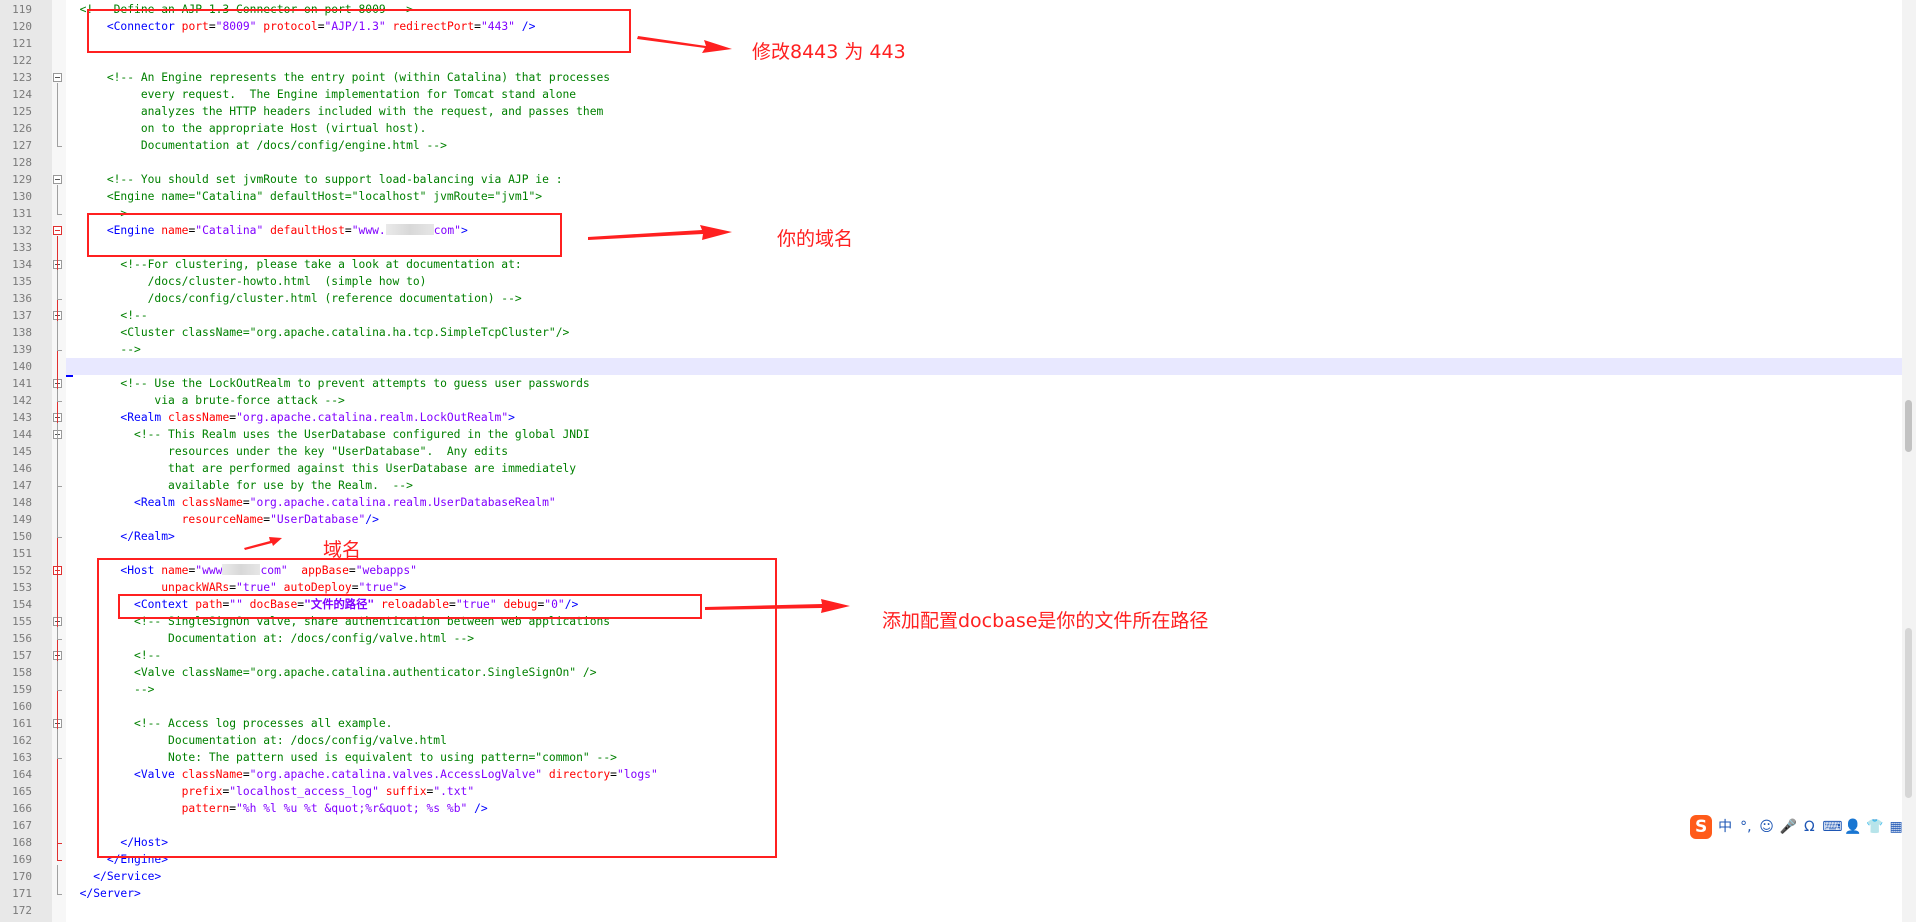 The image size is (1916, 922). What do you see at coordinates (1908, 426) in the screenshot?
I see `scrollbar-thumb` at bounding box center [1908, 426].